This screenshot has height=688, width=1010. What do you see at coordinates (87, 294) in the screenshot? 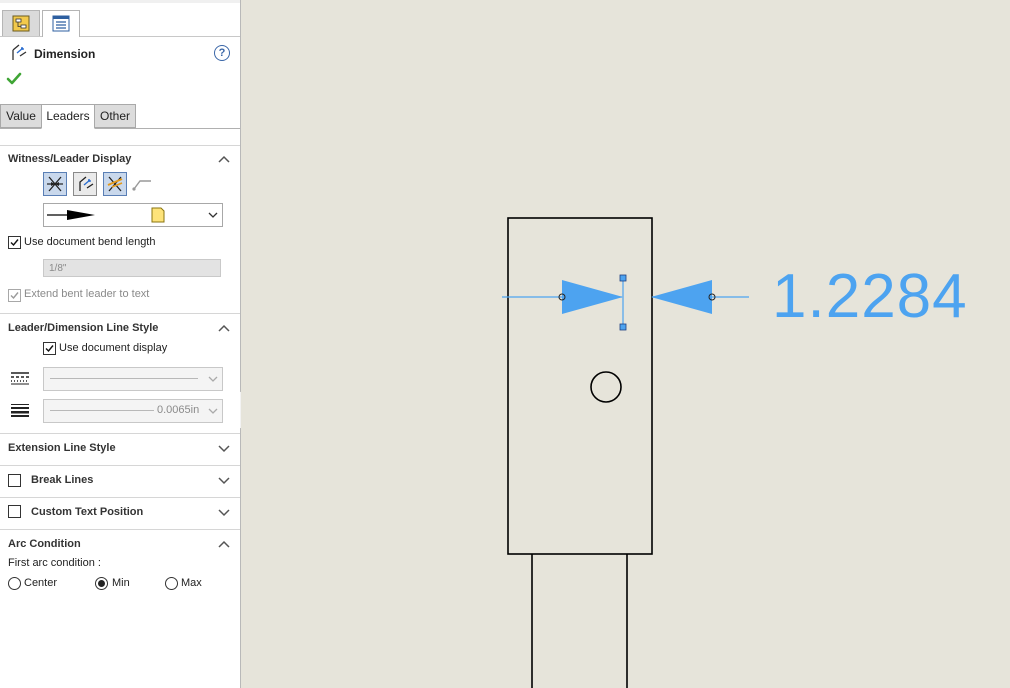
I see `extend-bent-leader-label: Extend bent leader to text` at bounding box center [87, 294].